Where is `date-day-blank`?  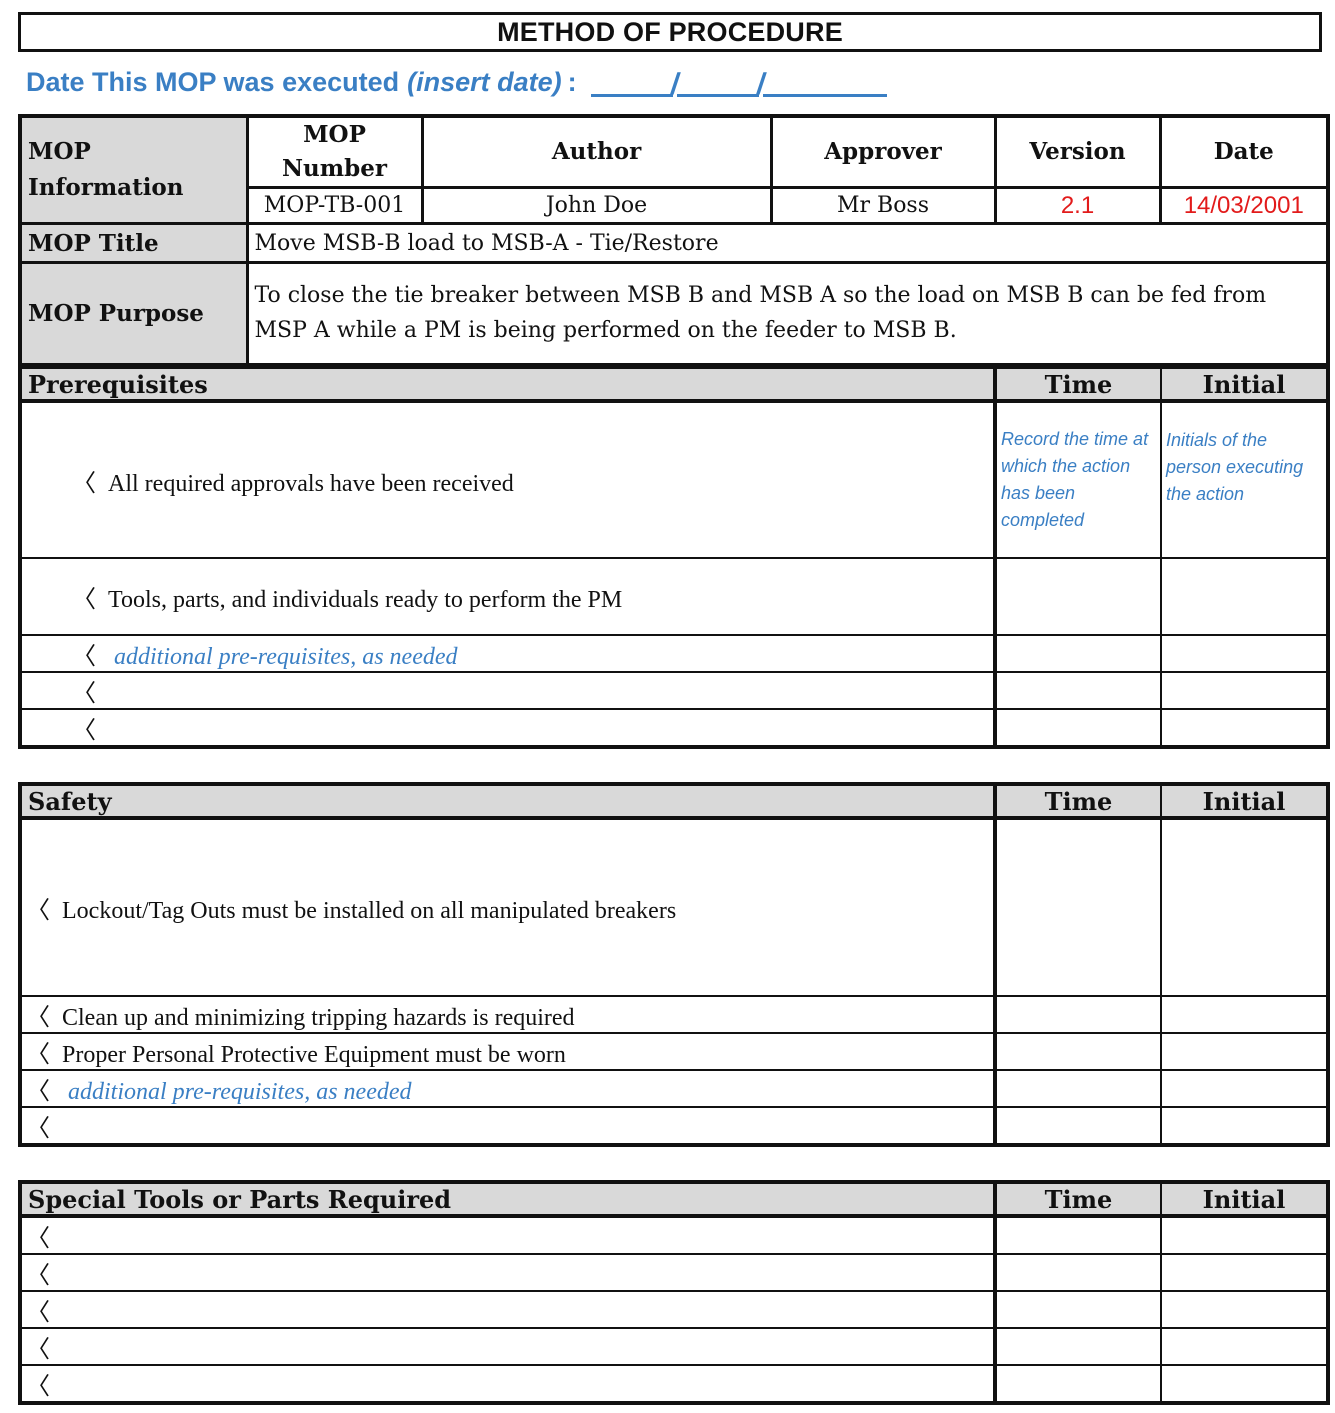 date-day-blank is located at coordinates (631, 83).